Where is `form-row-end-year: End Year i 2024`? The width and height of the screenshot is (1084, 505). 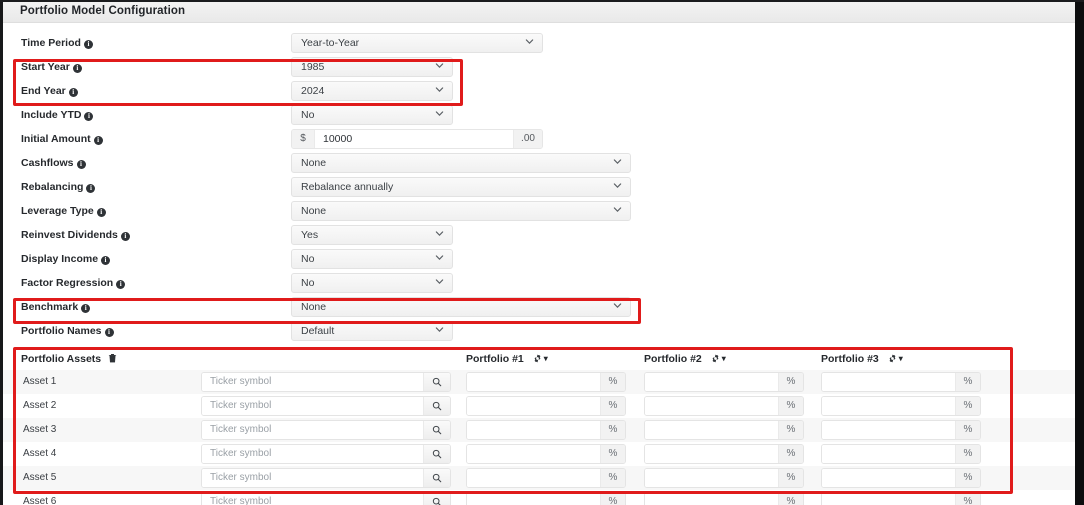 form-row-end-year: End Year i 2024 is located at coordinates (539, 92).